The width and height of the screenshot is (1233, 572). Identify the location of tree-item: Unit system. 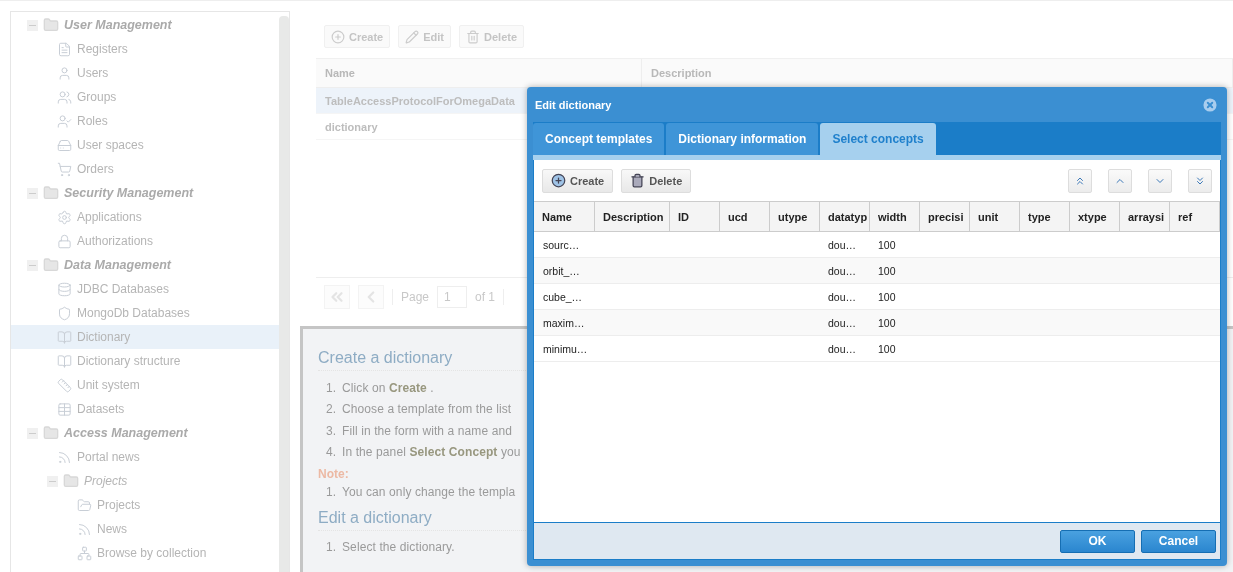
(145, 385).